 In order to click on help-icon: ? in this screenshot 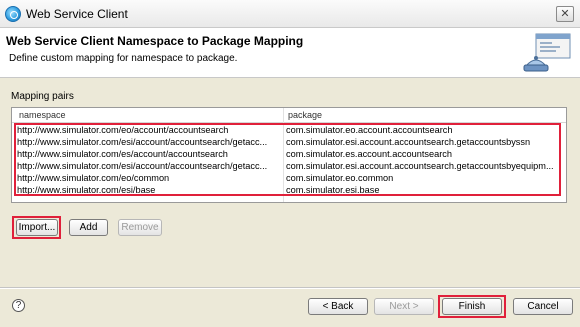, I will do `click(18, 305)`.